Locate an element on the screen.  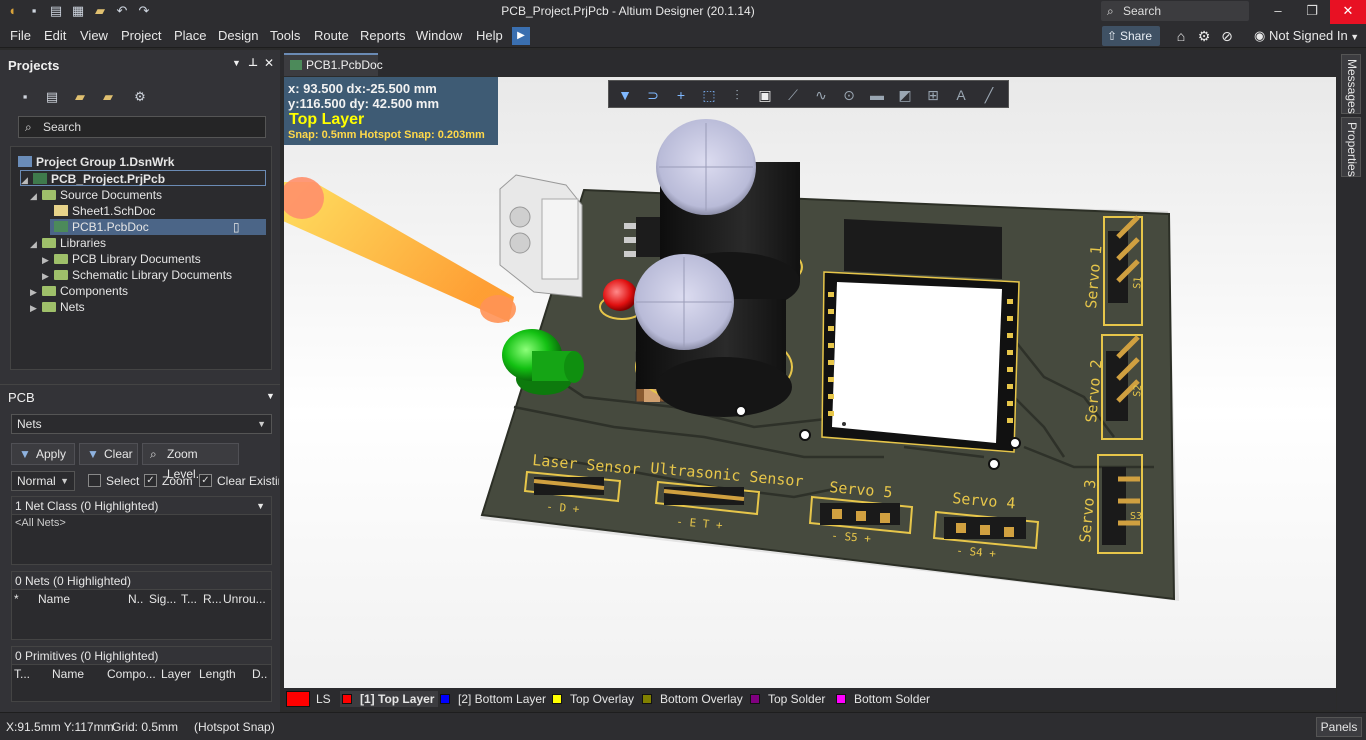
menu-view: View is located at coordinates (94, 35).